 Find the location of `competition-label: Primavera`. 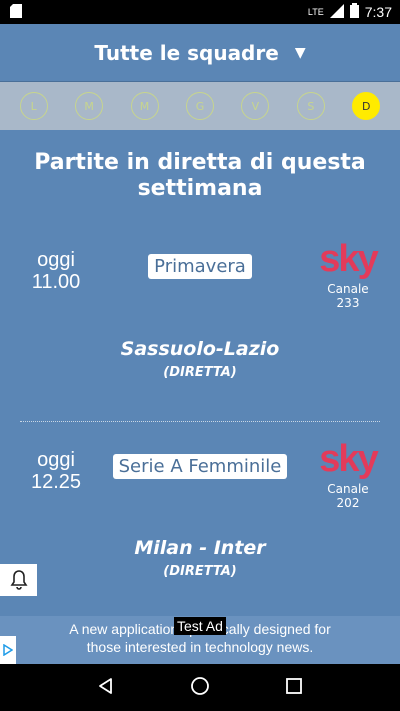

competition-label: Primavera is located at coordinates (200, 266).